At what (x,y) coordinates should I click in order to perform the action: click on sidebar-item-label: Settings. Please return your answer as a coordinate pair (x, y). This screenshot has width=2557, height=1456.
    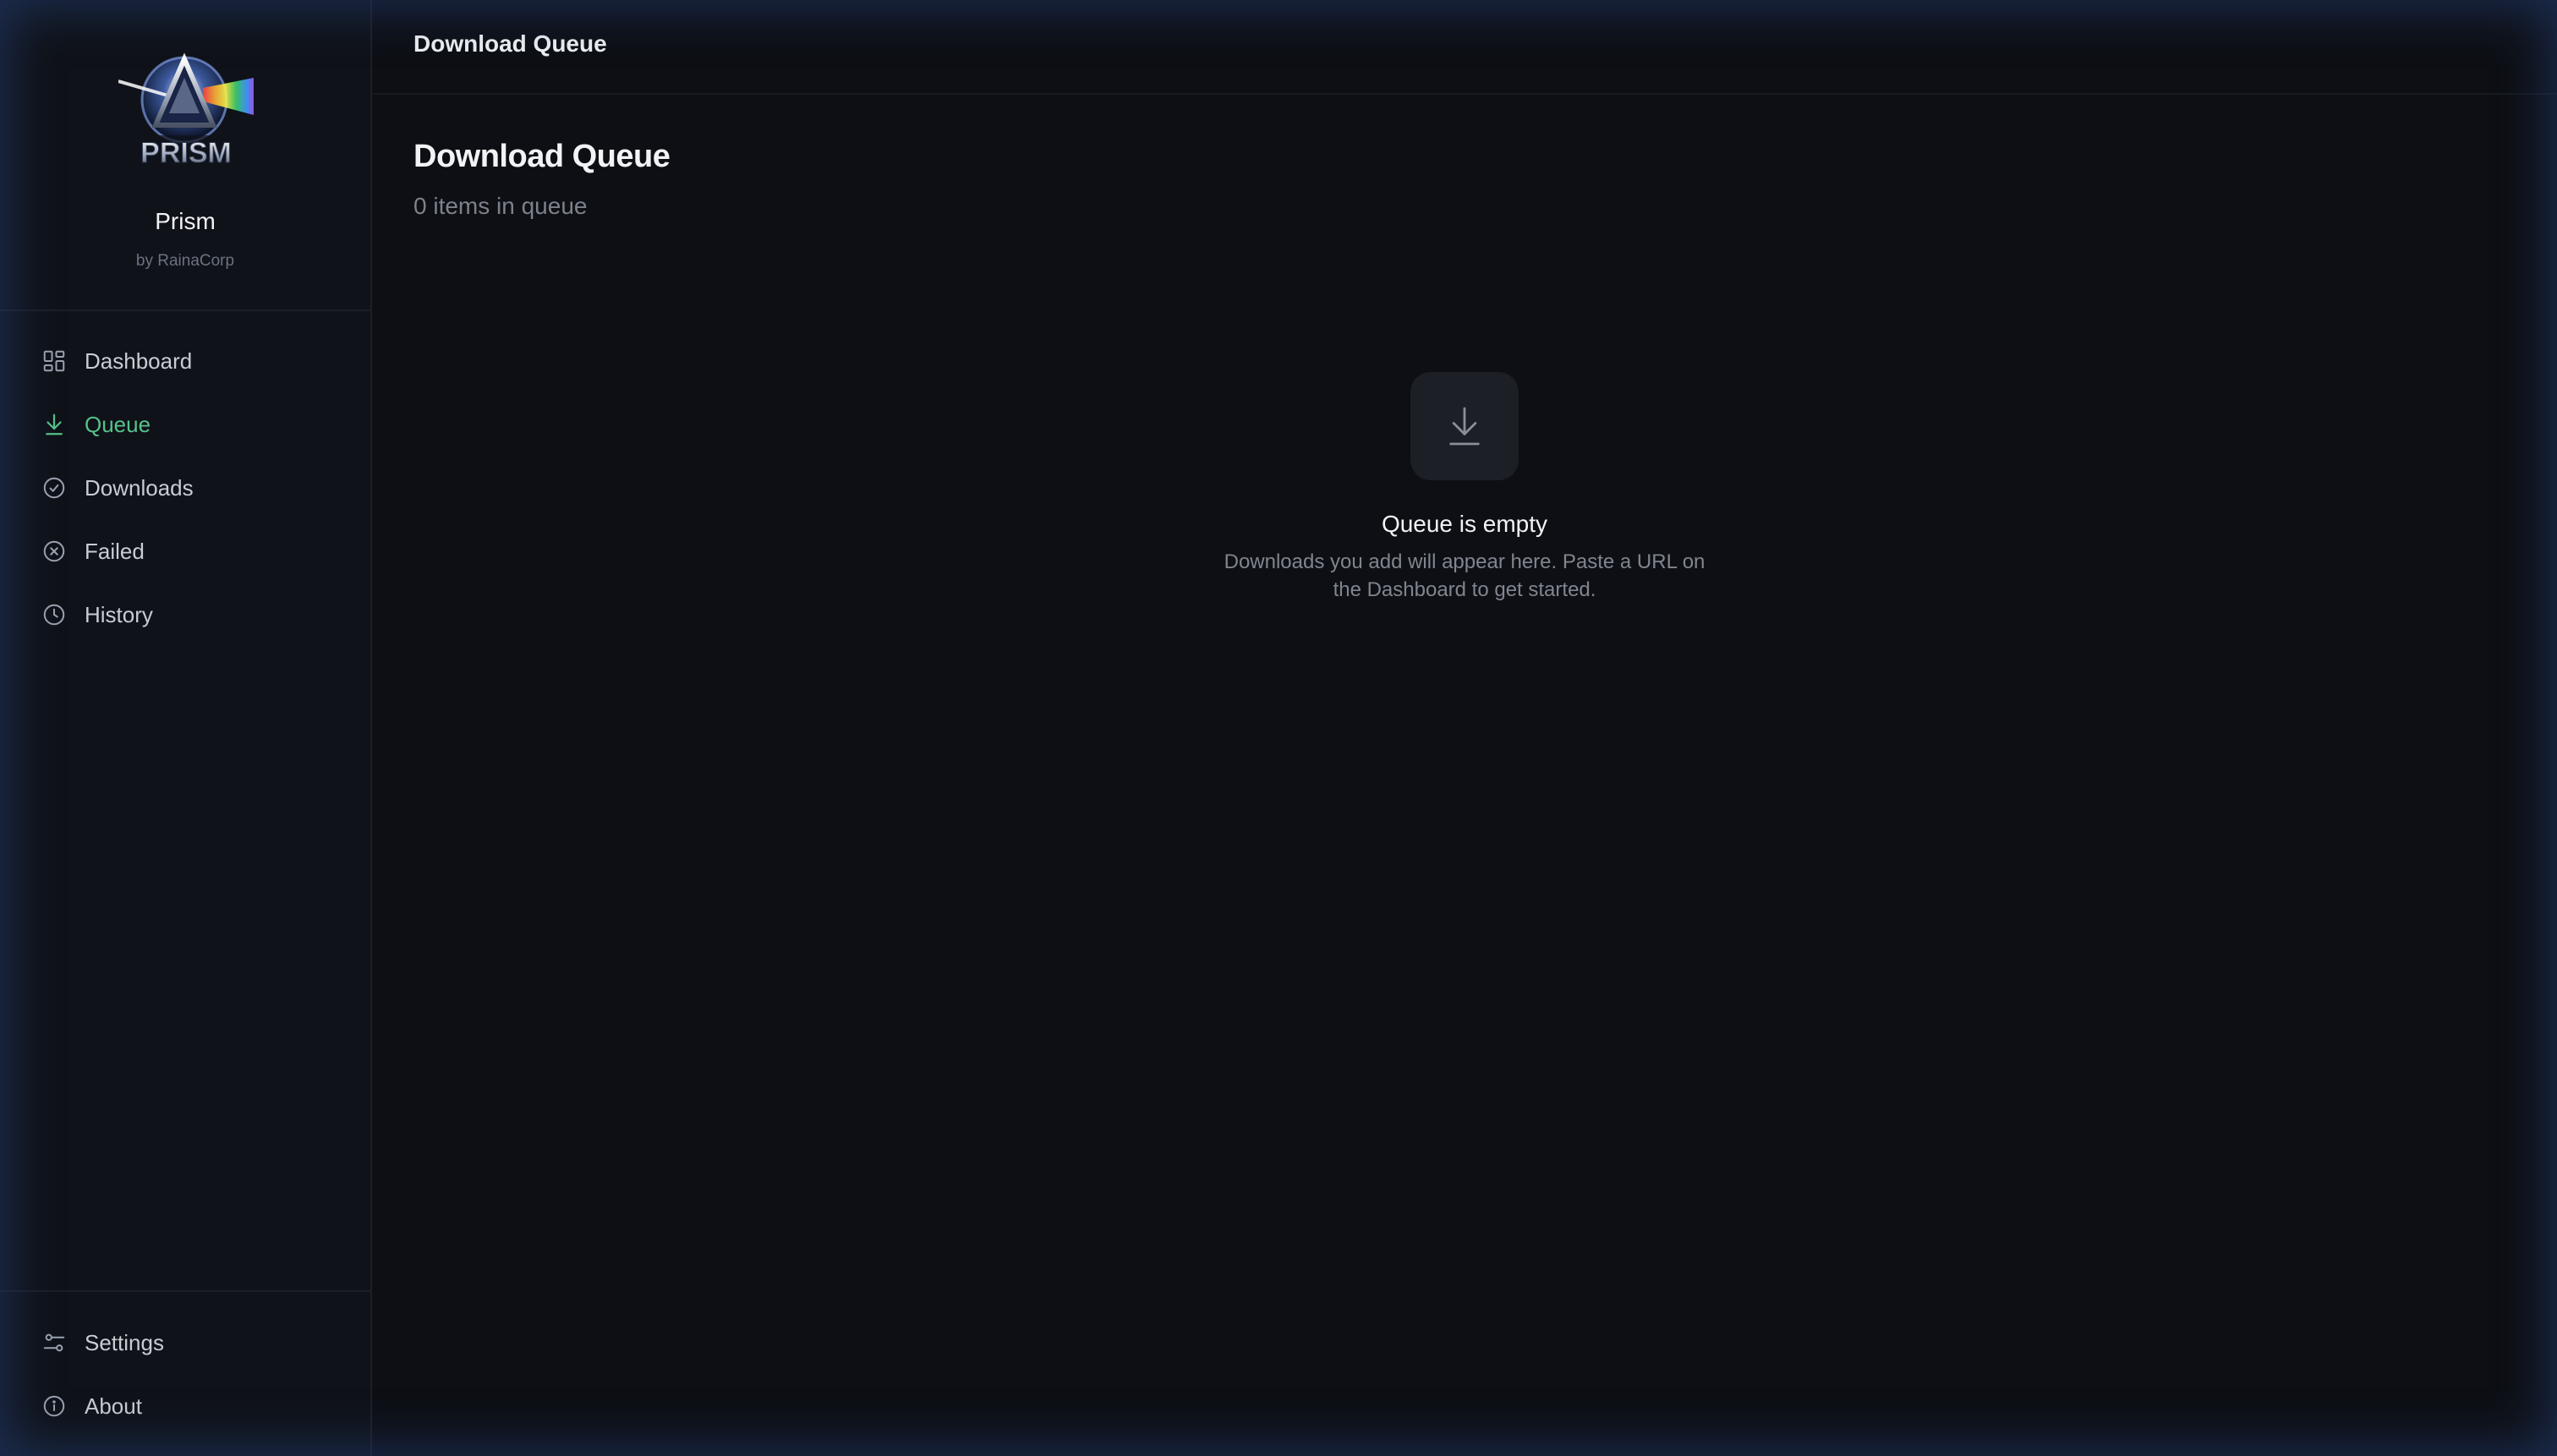
    Looking at the image, I should click on (124, 1342).